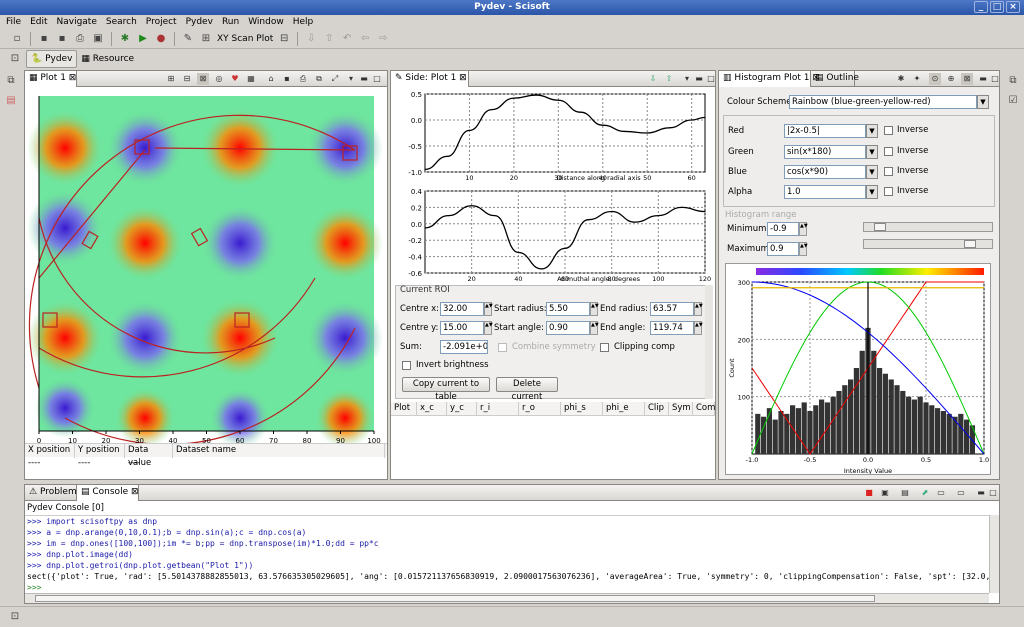 This screenshot has width=1024, height=627. I want to click on mask-icon: ◎, so click(219, 79).